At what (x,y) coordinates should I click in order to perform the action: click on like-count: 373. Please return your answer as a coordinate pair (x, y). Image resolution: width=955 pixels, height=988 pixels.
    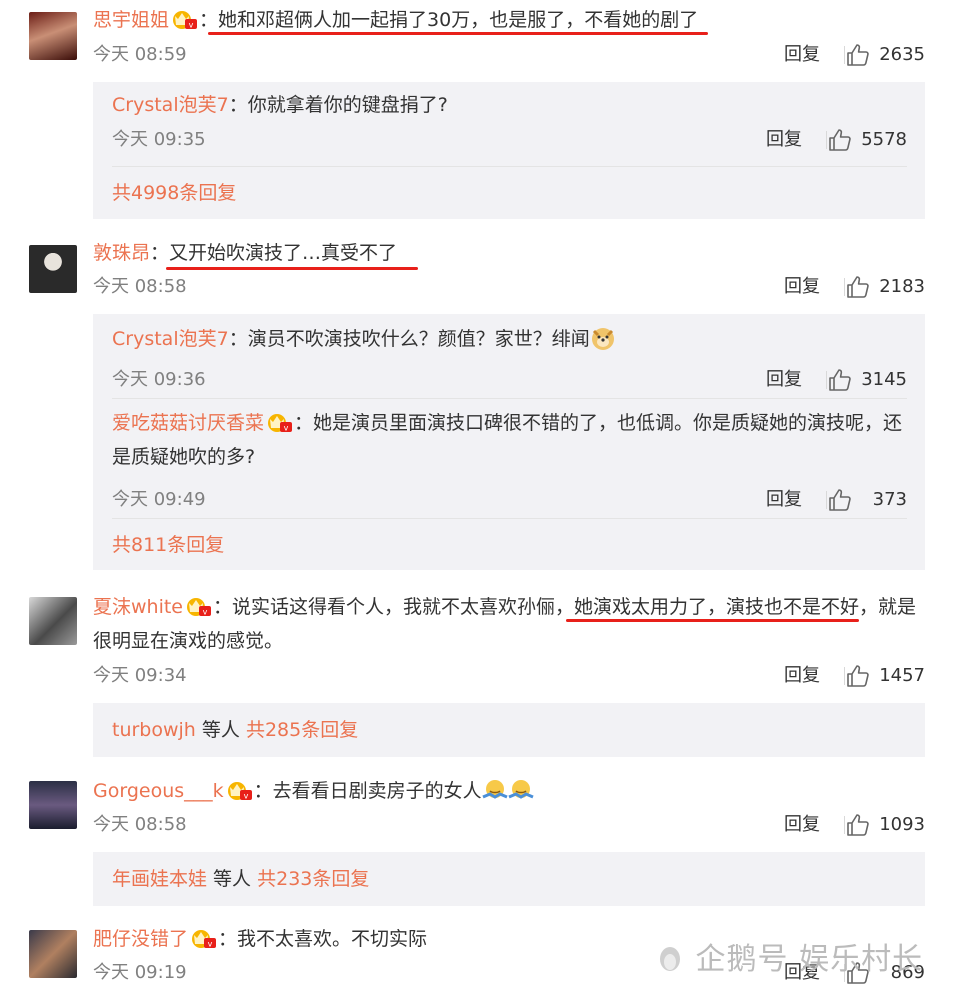
    Looking at the image, I should click on (889, 499).